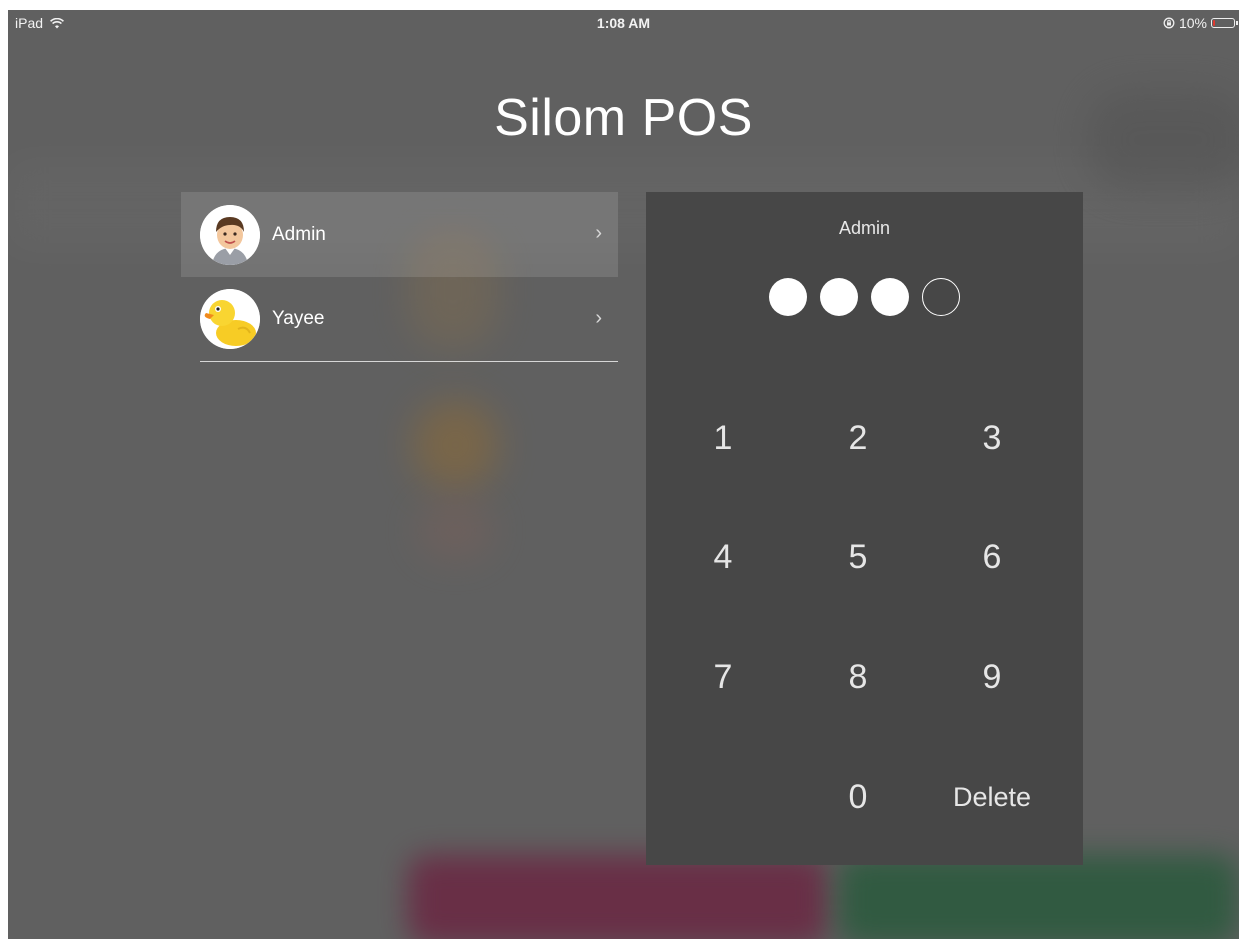 The image size is (1247, 939). Describe the element at coordinates (230, 234) in the screenshot. I see `man-avatar-icon` at that location.